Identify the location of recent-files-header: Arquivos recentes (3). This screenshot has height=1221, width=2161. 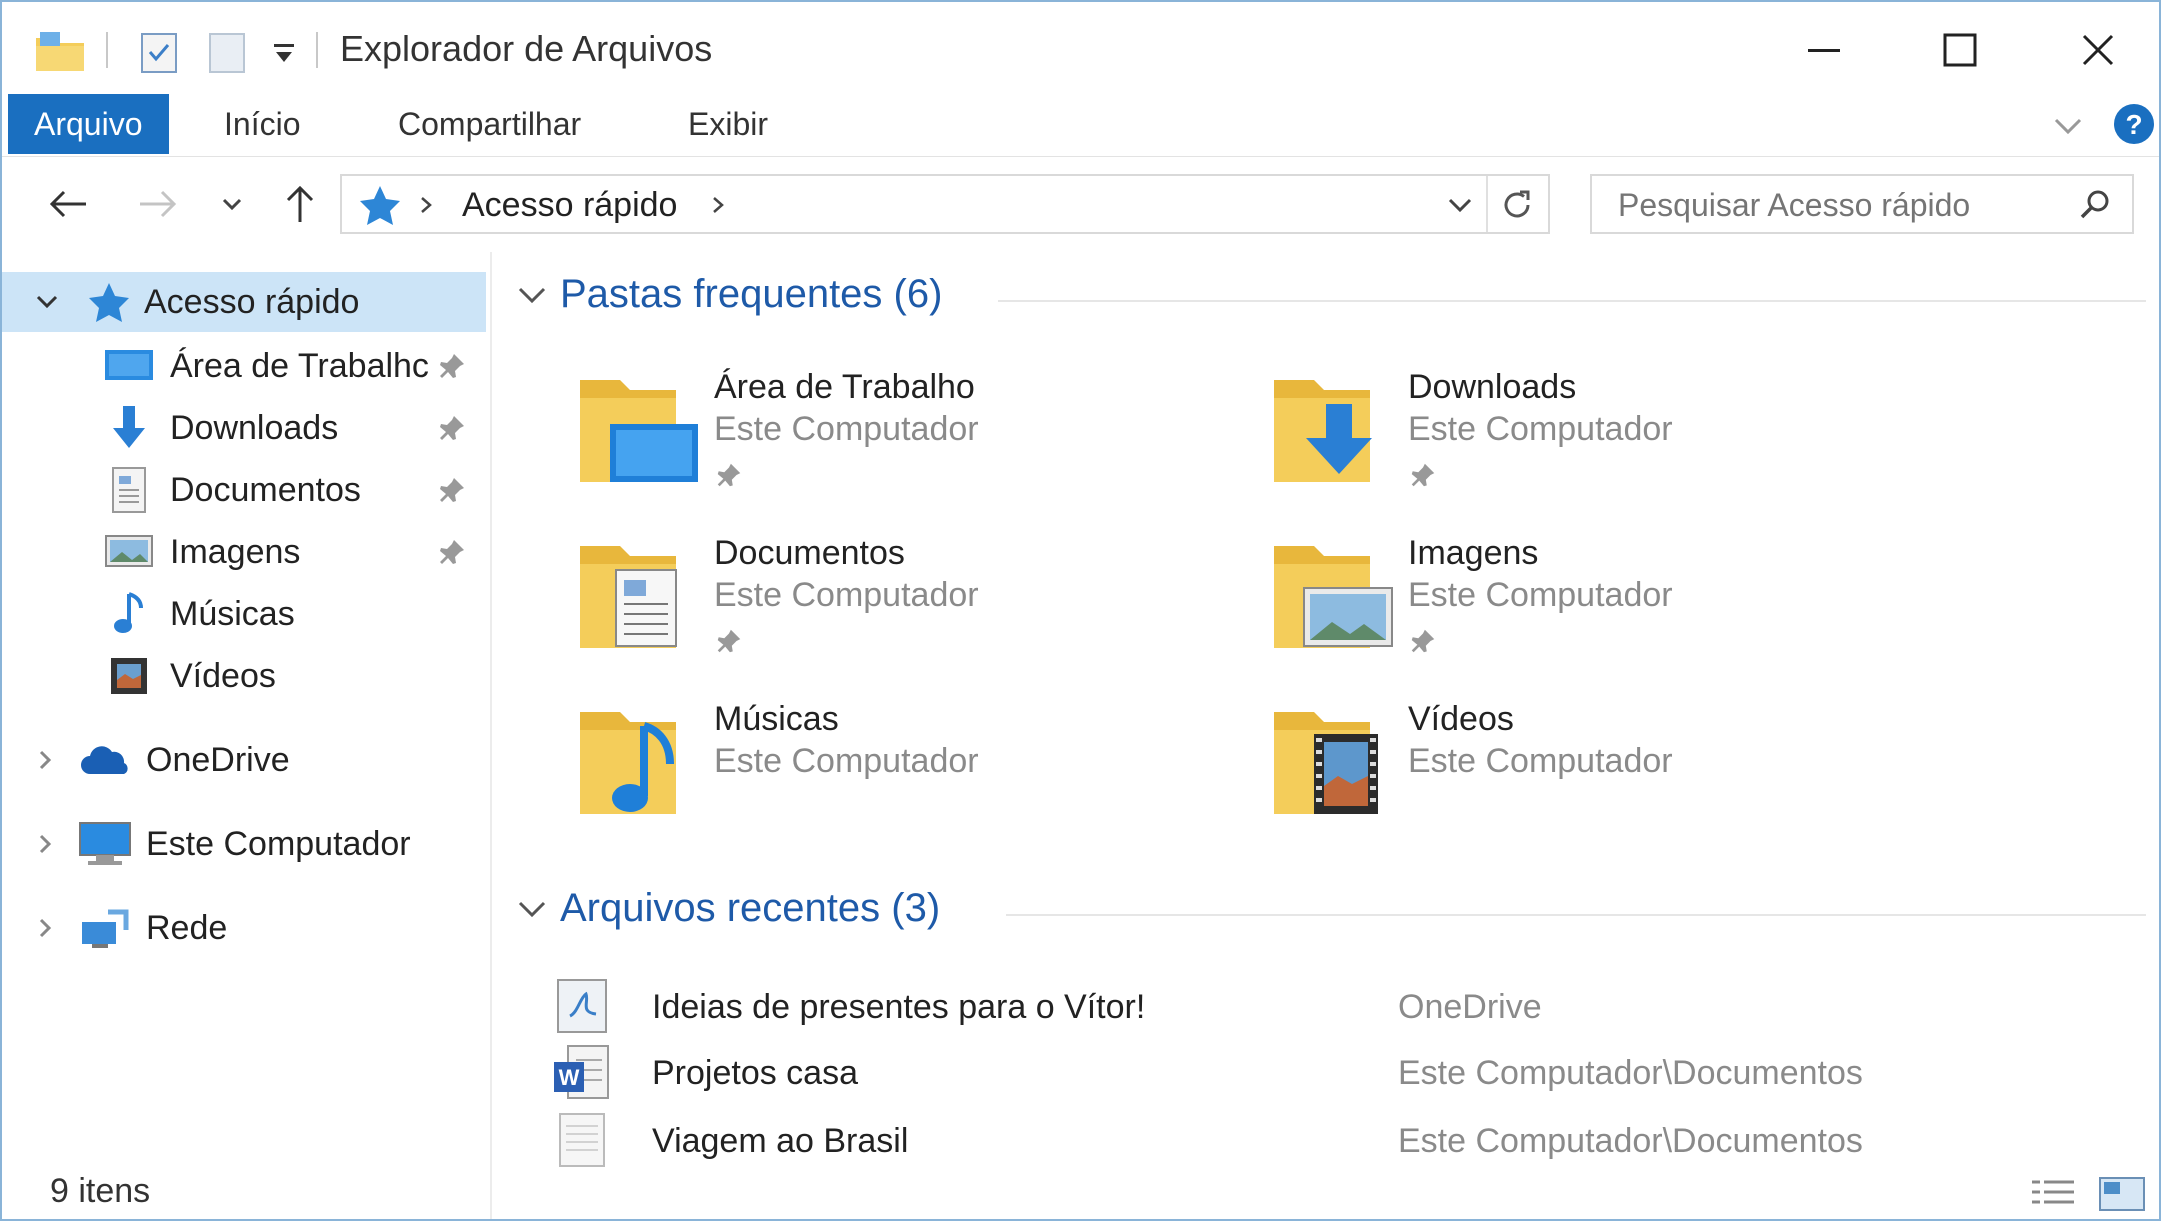
(726, 908).